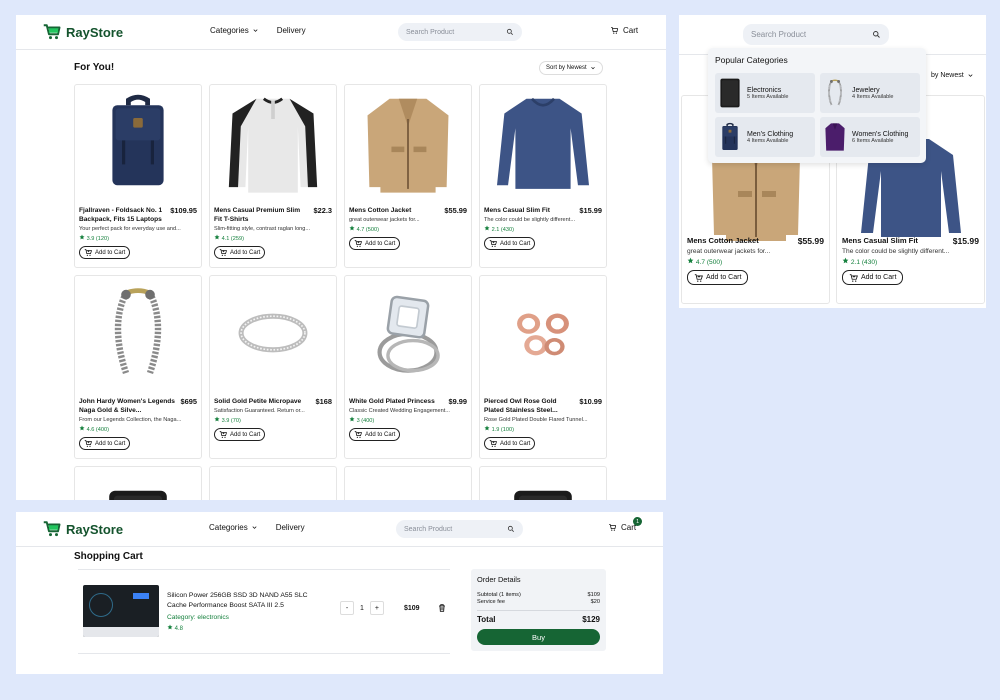 The width and height of the screenshot is (1000, 700). What do you see at coordinates (188, 401) in the screenshot?
I see `product-price: $695` at bounding box center [188, 401].